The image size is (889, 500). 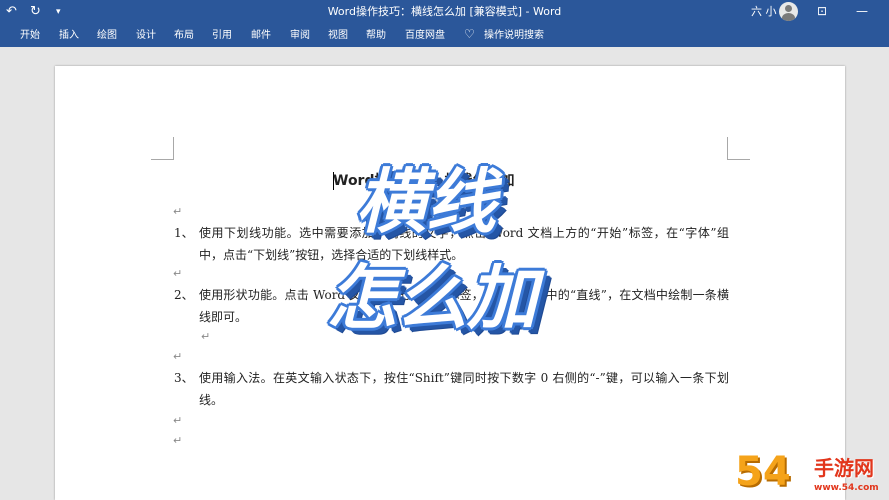 What do you see at coordinates (376, 36) in the screenshot?
I see `tab-help: 帮助` at bounding box center [376, 36].